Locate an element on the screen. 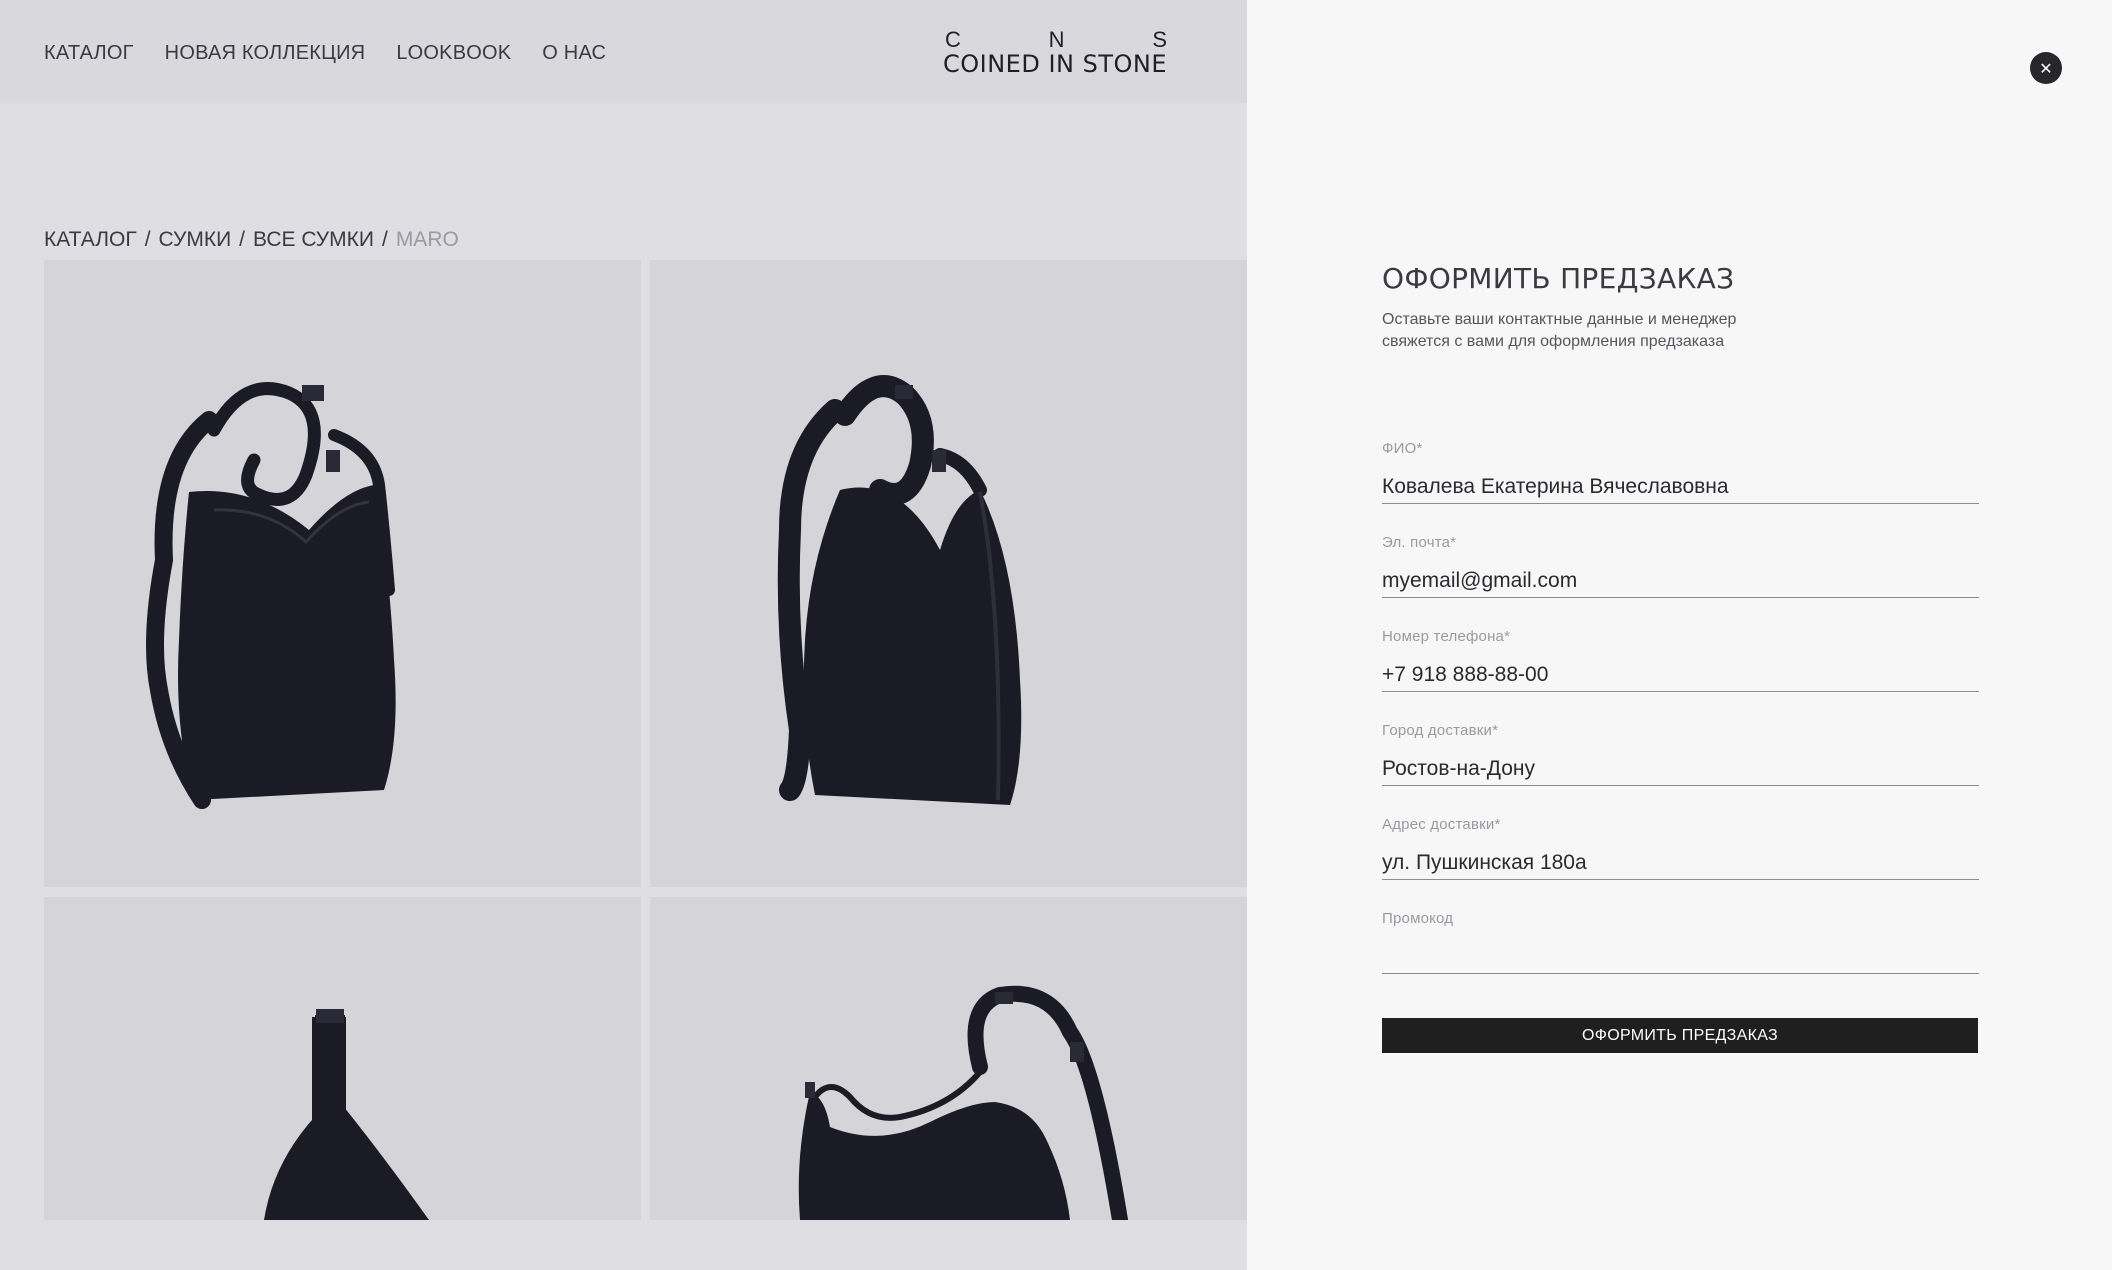 The height and width of the screenshot is (1270, 2112). bag-angled-illustration is located at coordinates (899, 590).